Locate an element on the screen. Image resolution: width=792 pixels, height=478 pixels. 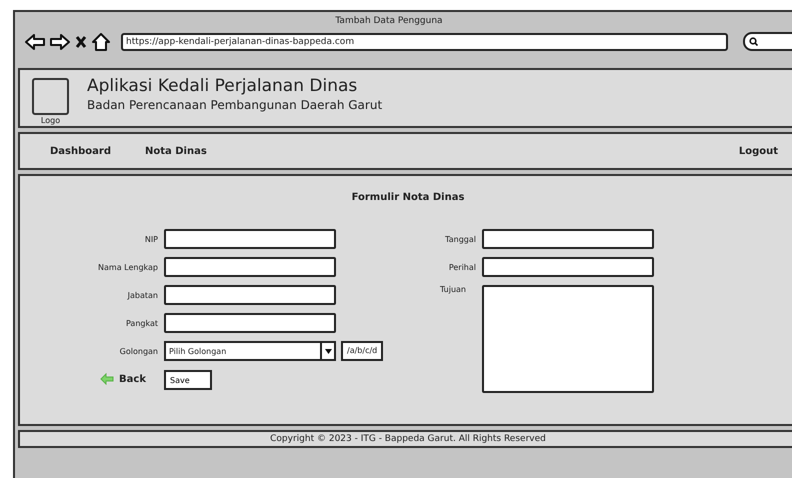
field-label: Nama Lengkap is located at coordinates (127, 267).